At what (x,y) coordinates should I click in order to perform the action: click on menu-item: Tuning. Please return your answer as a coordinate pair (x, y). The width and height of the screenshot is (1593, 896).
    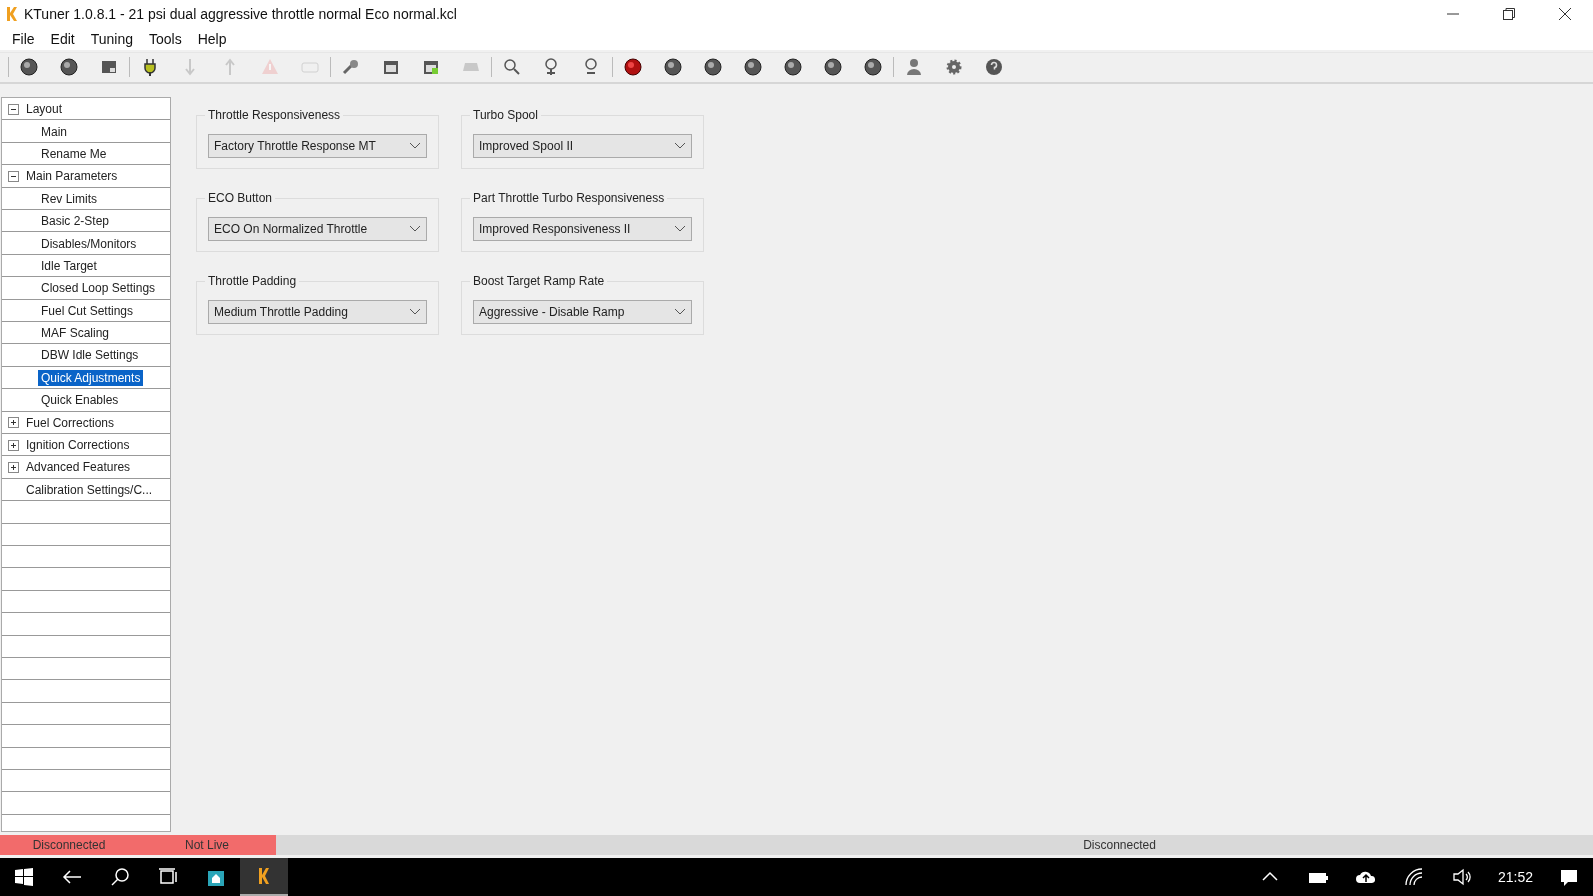
    Looking at the image, I should click on (111, 38).